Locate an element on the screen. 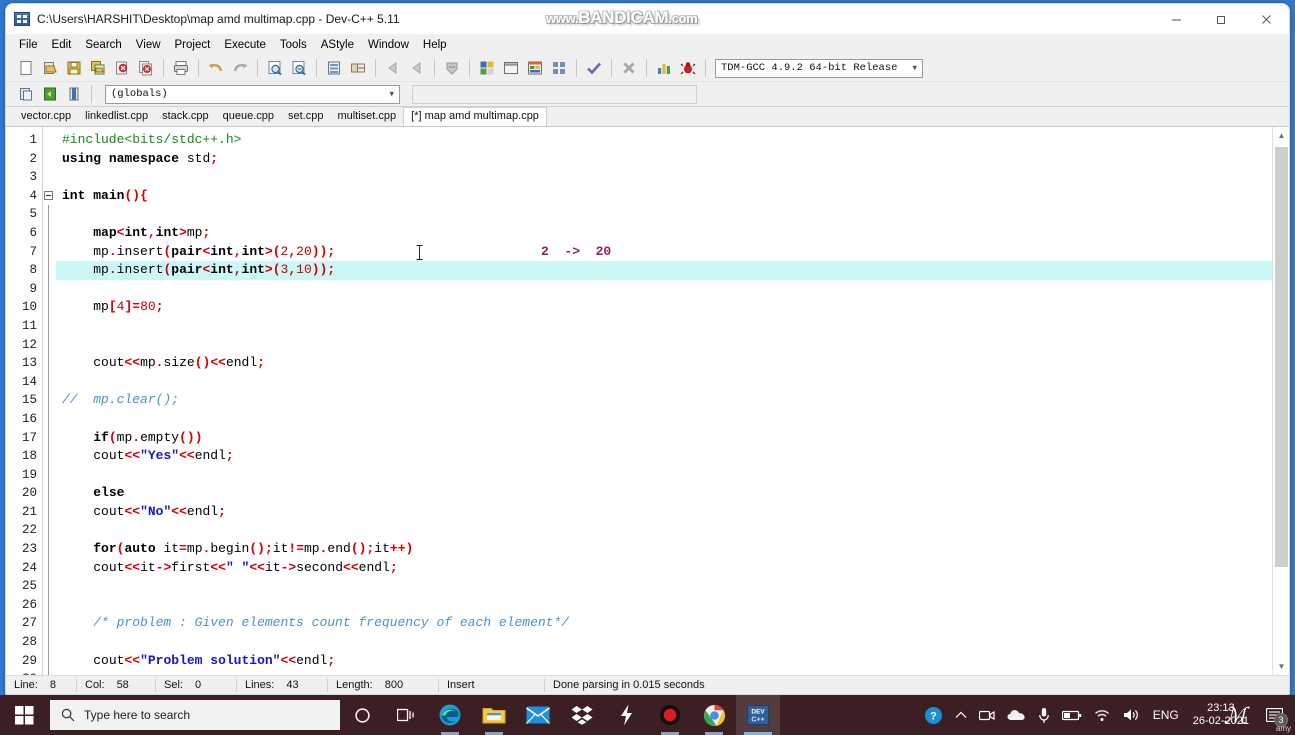 The height and width of the screenshot is (735, 1295). search-input: Type here to search is located at coordinates (195, 715).